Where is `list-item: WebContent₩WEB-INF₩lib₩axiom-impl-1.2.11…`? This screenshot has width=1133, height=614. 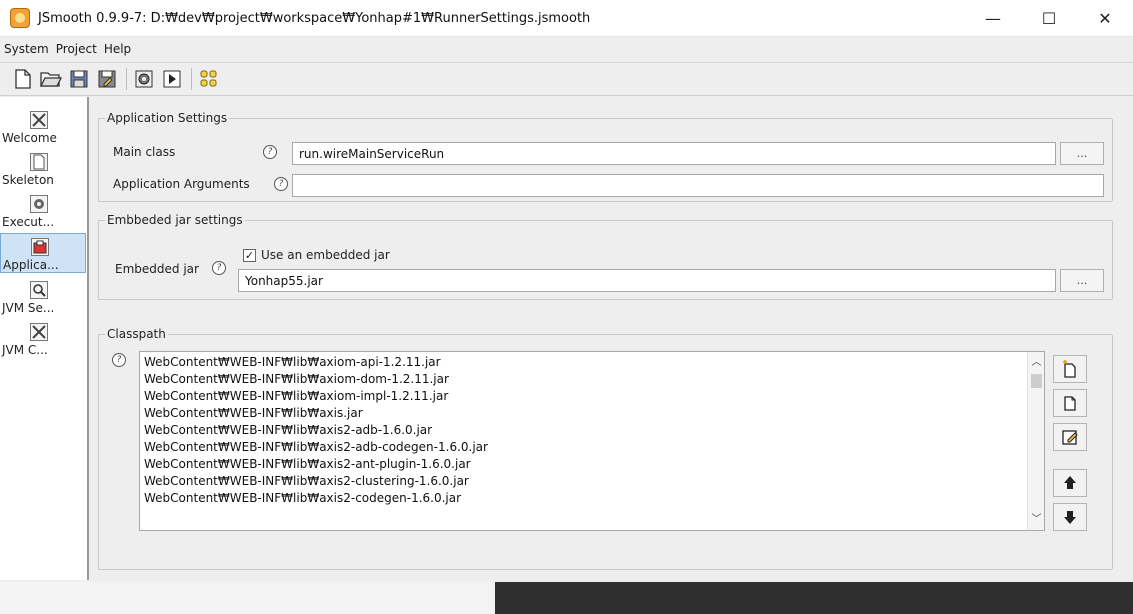
list-item: WebContent₩WEB-INF₩lib₩axiom-impl-1.2.11… is located at coordinates (592, 396).